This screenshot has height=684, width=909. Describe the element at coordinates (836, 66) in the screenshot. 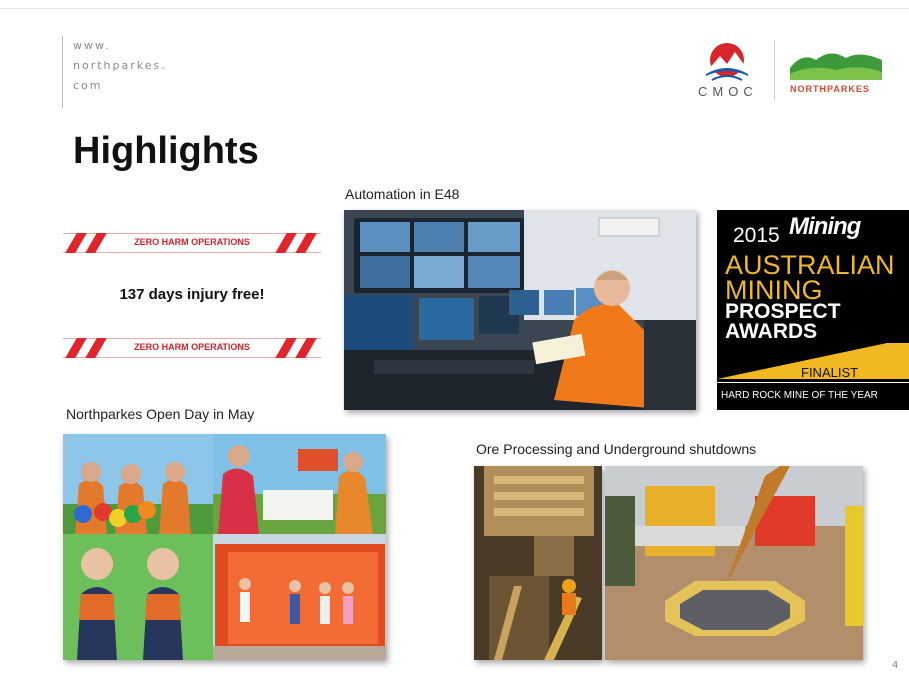

I see `northparkes-logo` at that location.